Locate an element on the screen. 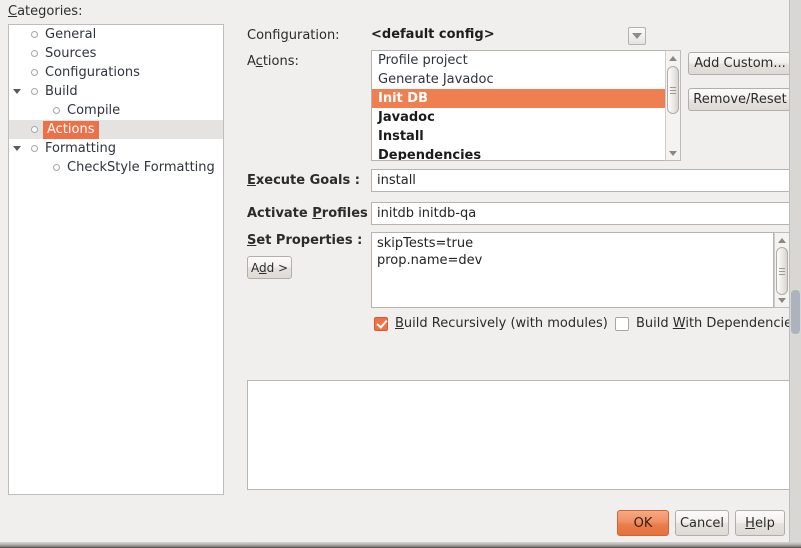 The image size is (801, 548). action-list-item: Dependencies is located at coordinates (519, 153).